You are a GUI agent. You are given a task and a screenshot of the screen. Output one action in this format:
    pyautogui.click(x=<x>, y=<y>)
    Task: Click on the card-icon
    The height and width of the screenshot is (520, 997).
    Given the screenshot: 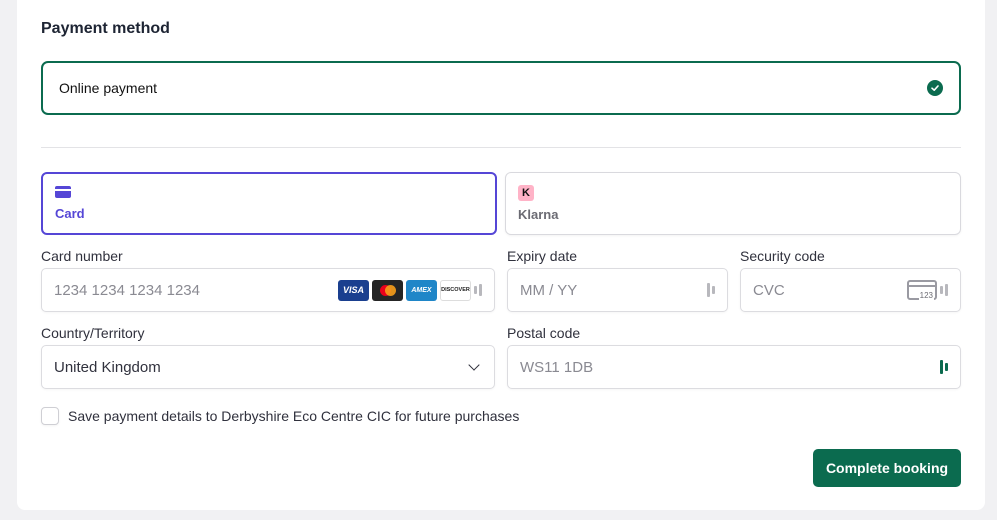 What is the action you would take?
    pyautogui.click(x=63, y=192)
    